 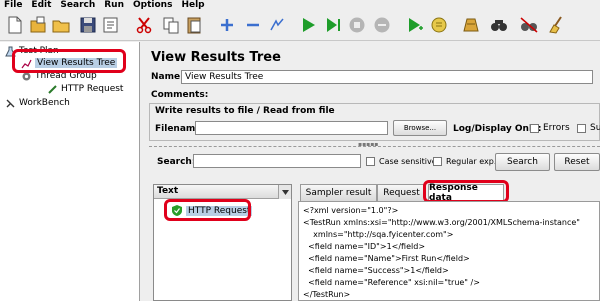 What do you see at coordinates (439, 25) in the screenshot?
I see `clear-icon` at bounding box center [439, 25].